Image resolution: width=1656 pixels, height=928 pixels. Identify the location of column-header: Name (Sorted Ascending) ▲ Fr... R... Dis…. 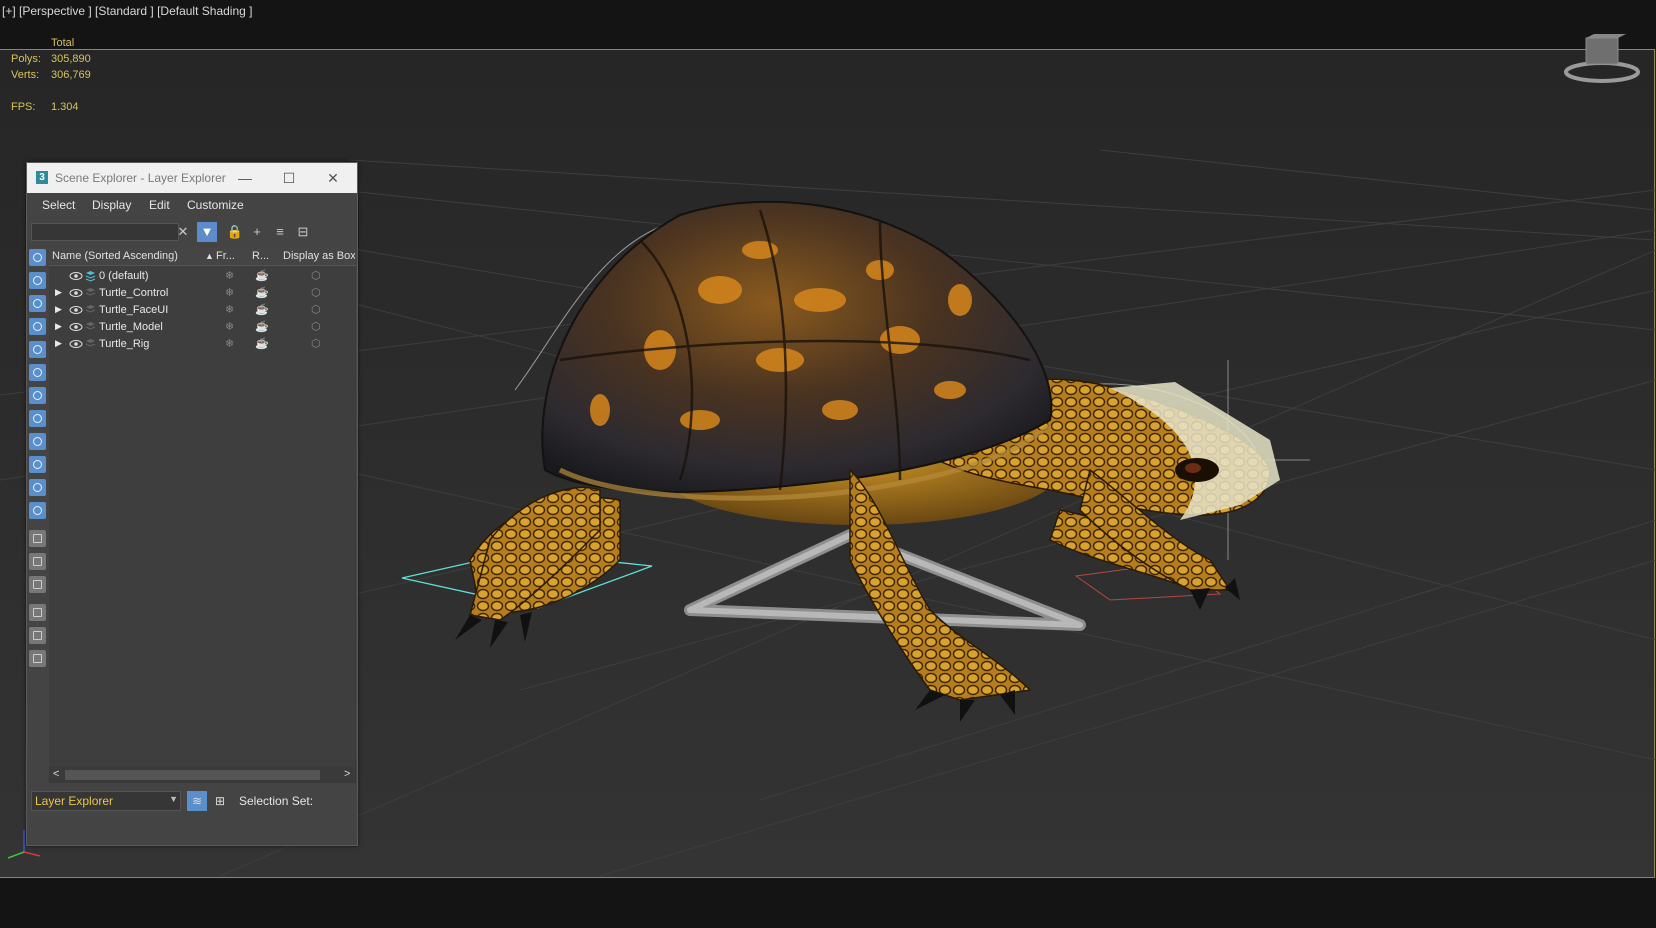
(202, 256).